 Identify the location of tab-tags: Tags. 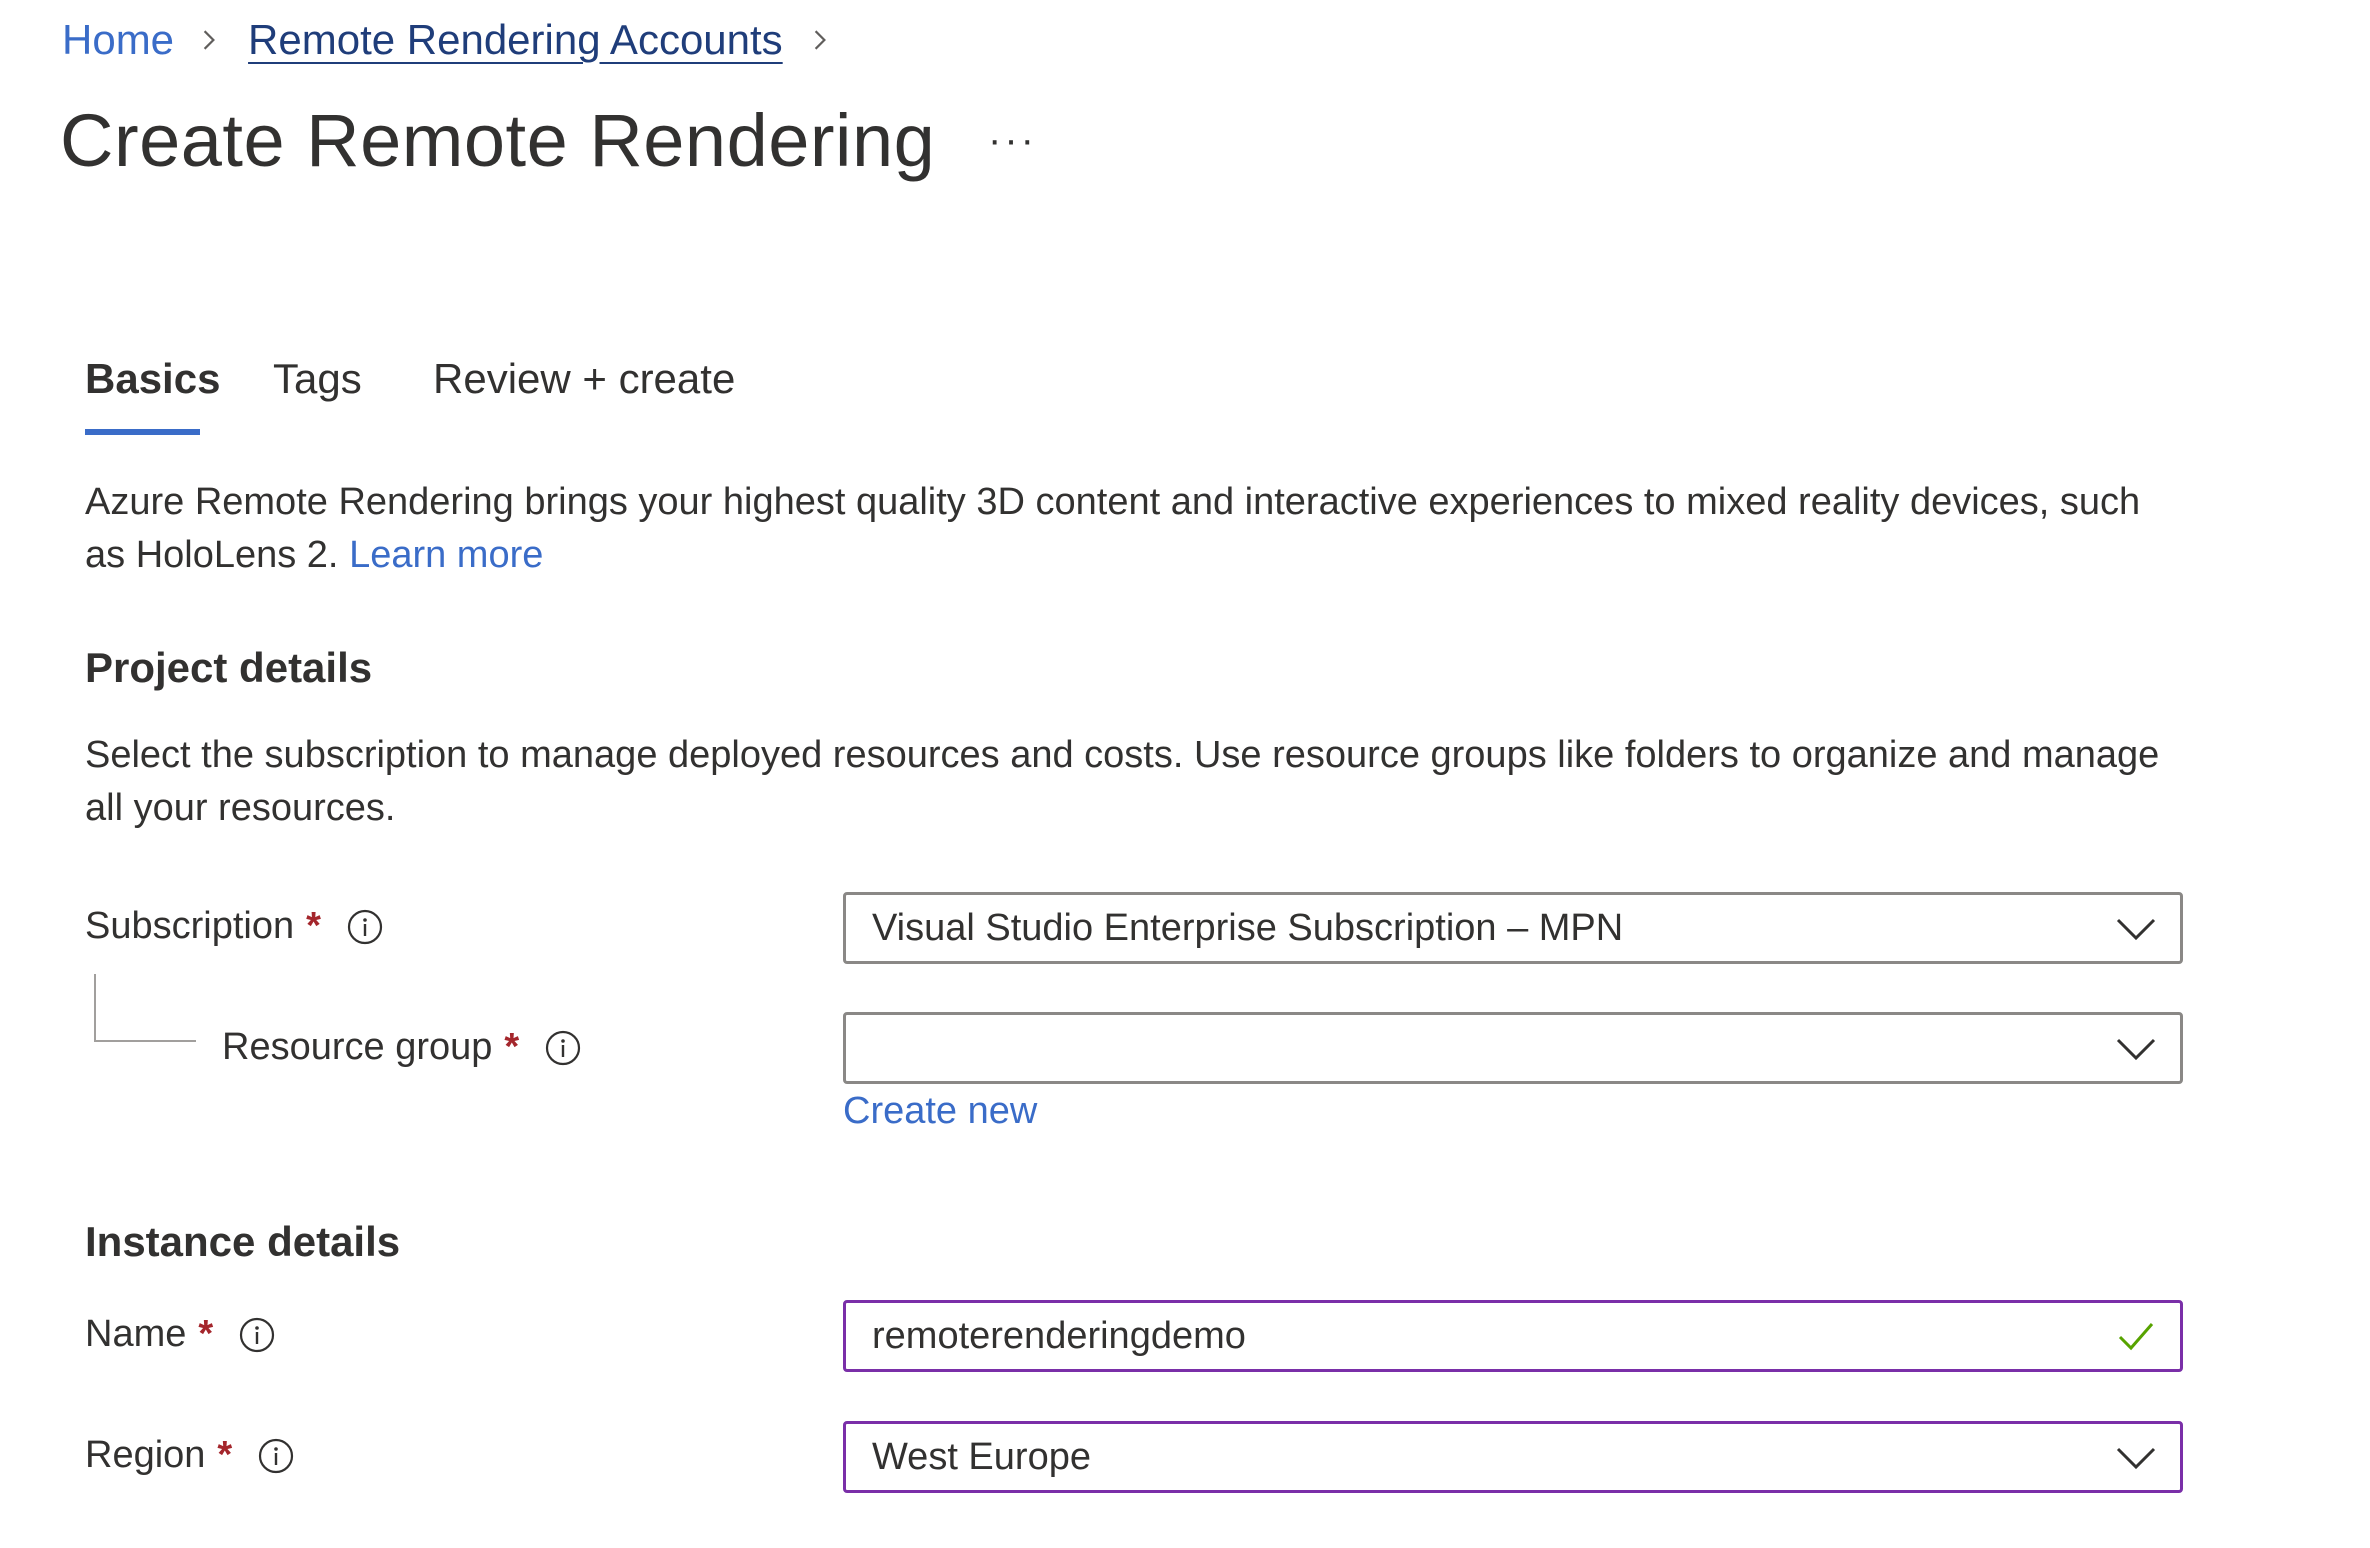
(317, 379).